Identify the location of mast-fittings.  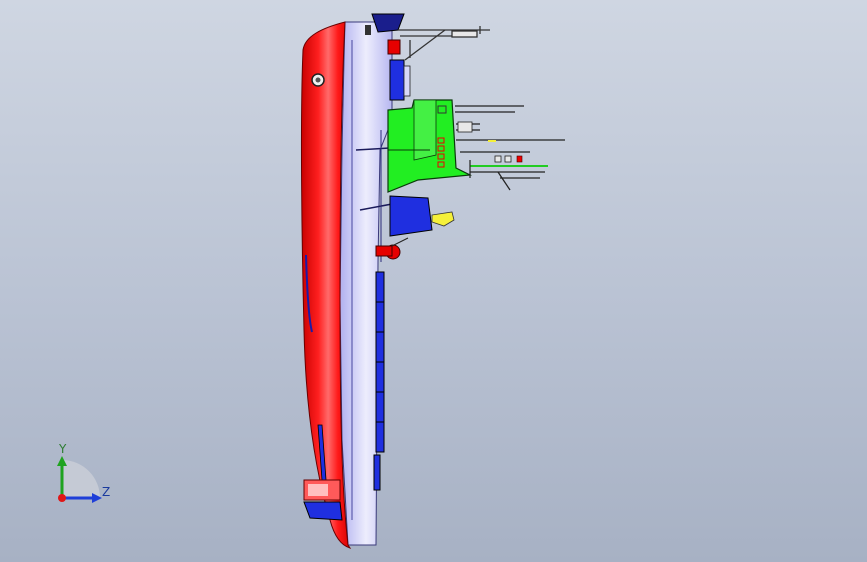
(484, 142).